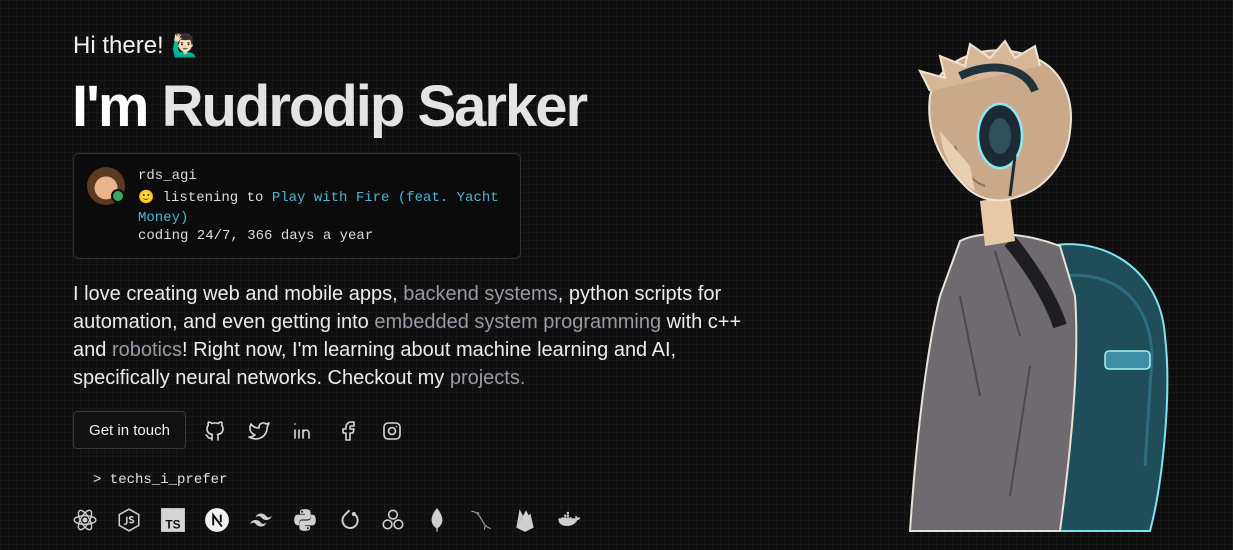  I want to click on linkedin-icon, so click(303, 431).